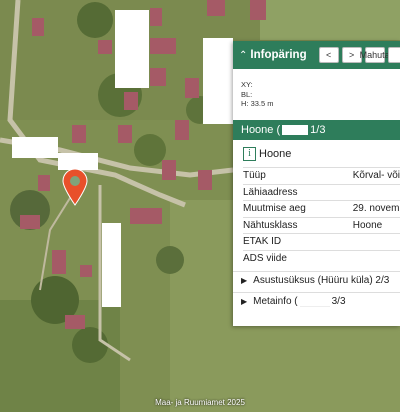 This screenshot has height=415, width=400. Describe the element at coordinates (316, 94) in the screenshot. I see `coordinates-block: XY: BL: H: 33.5 m` at that location.